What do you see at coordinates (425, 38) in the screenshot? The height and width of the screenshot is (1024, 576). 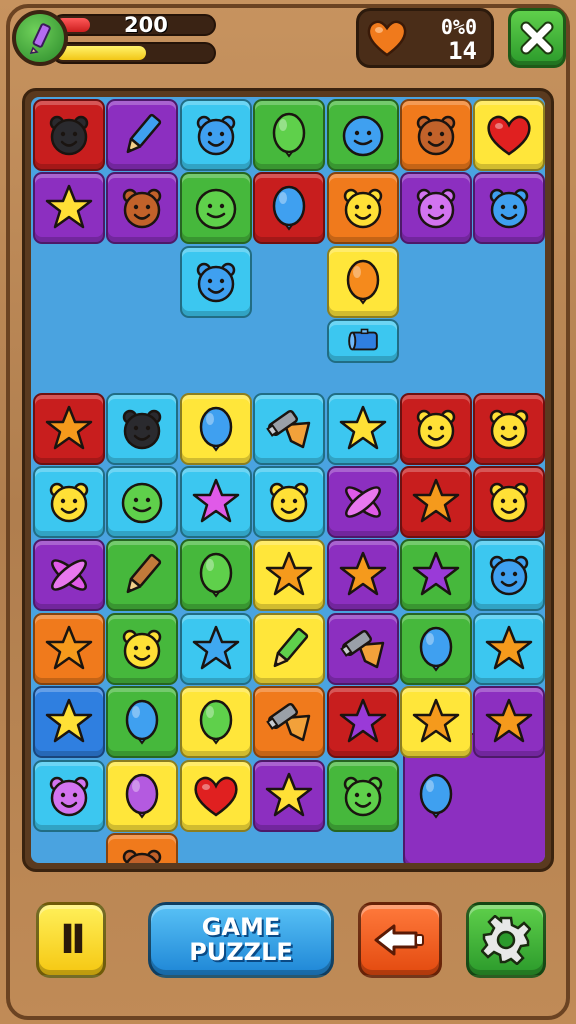 I see `stats-panel: 0%0 14` at bounding box center [425, 38].